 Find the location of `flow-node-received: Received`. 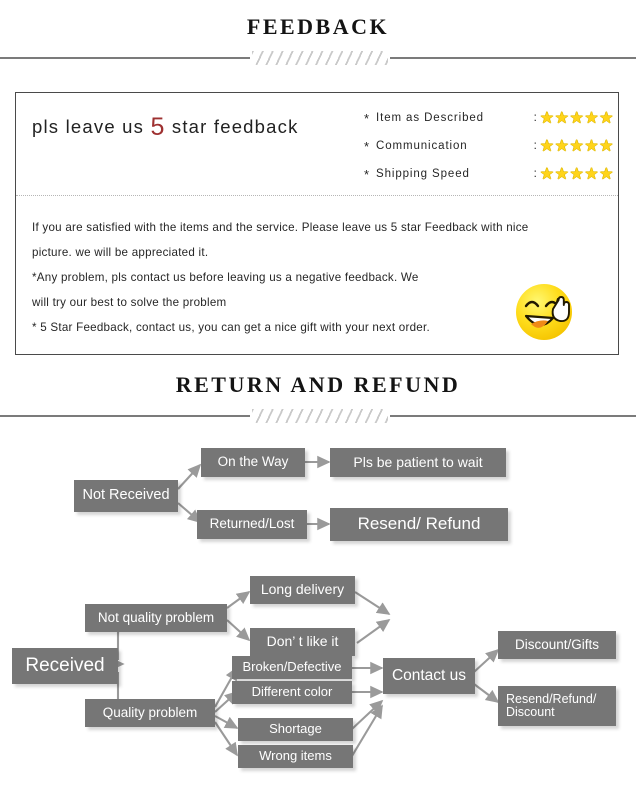

flow-node-received: Received is located at coordinates (65, 666).